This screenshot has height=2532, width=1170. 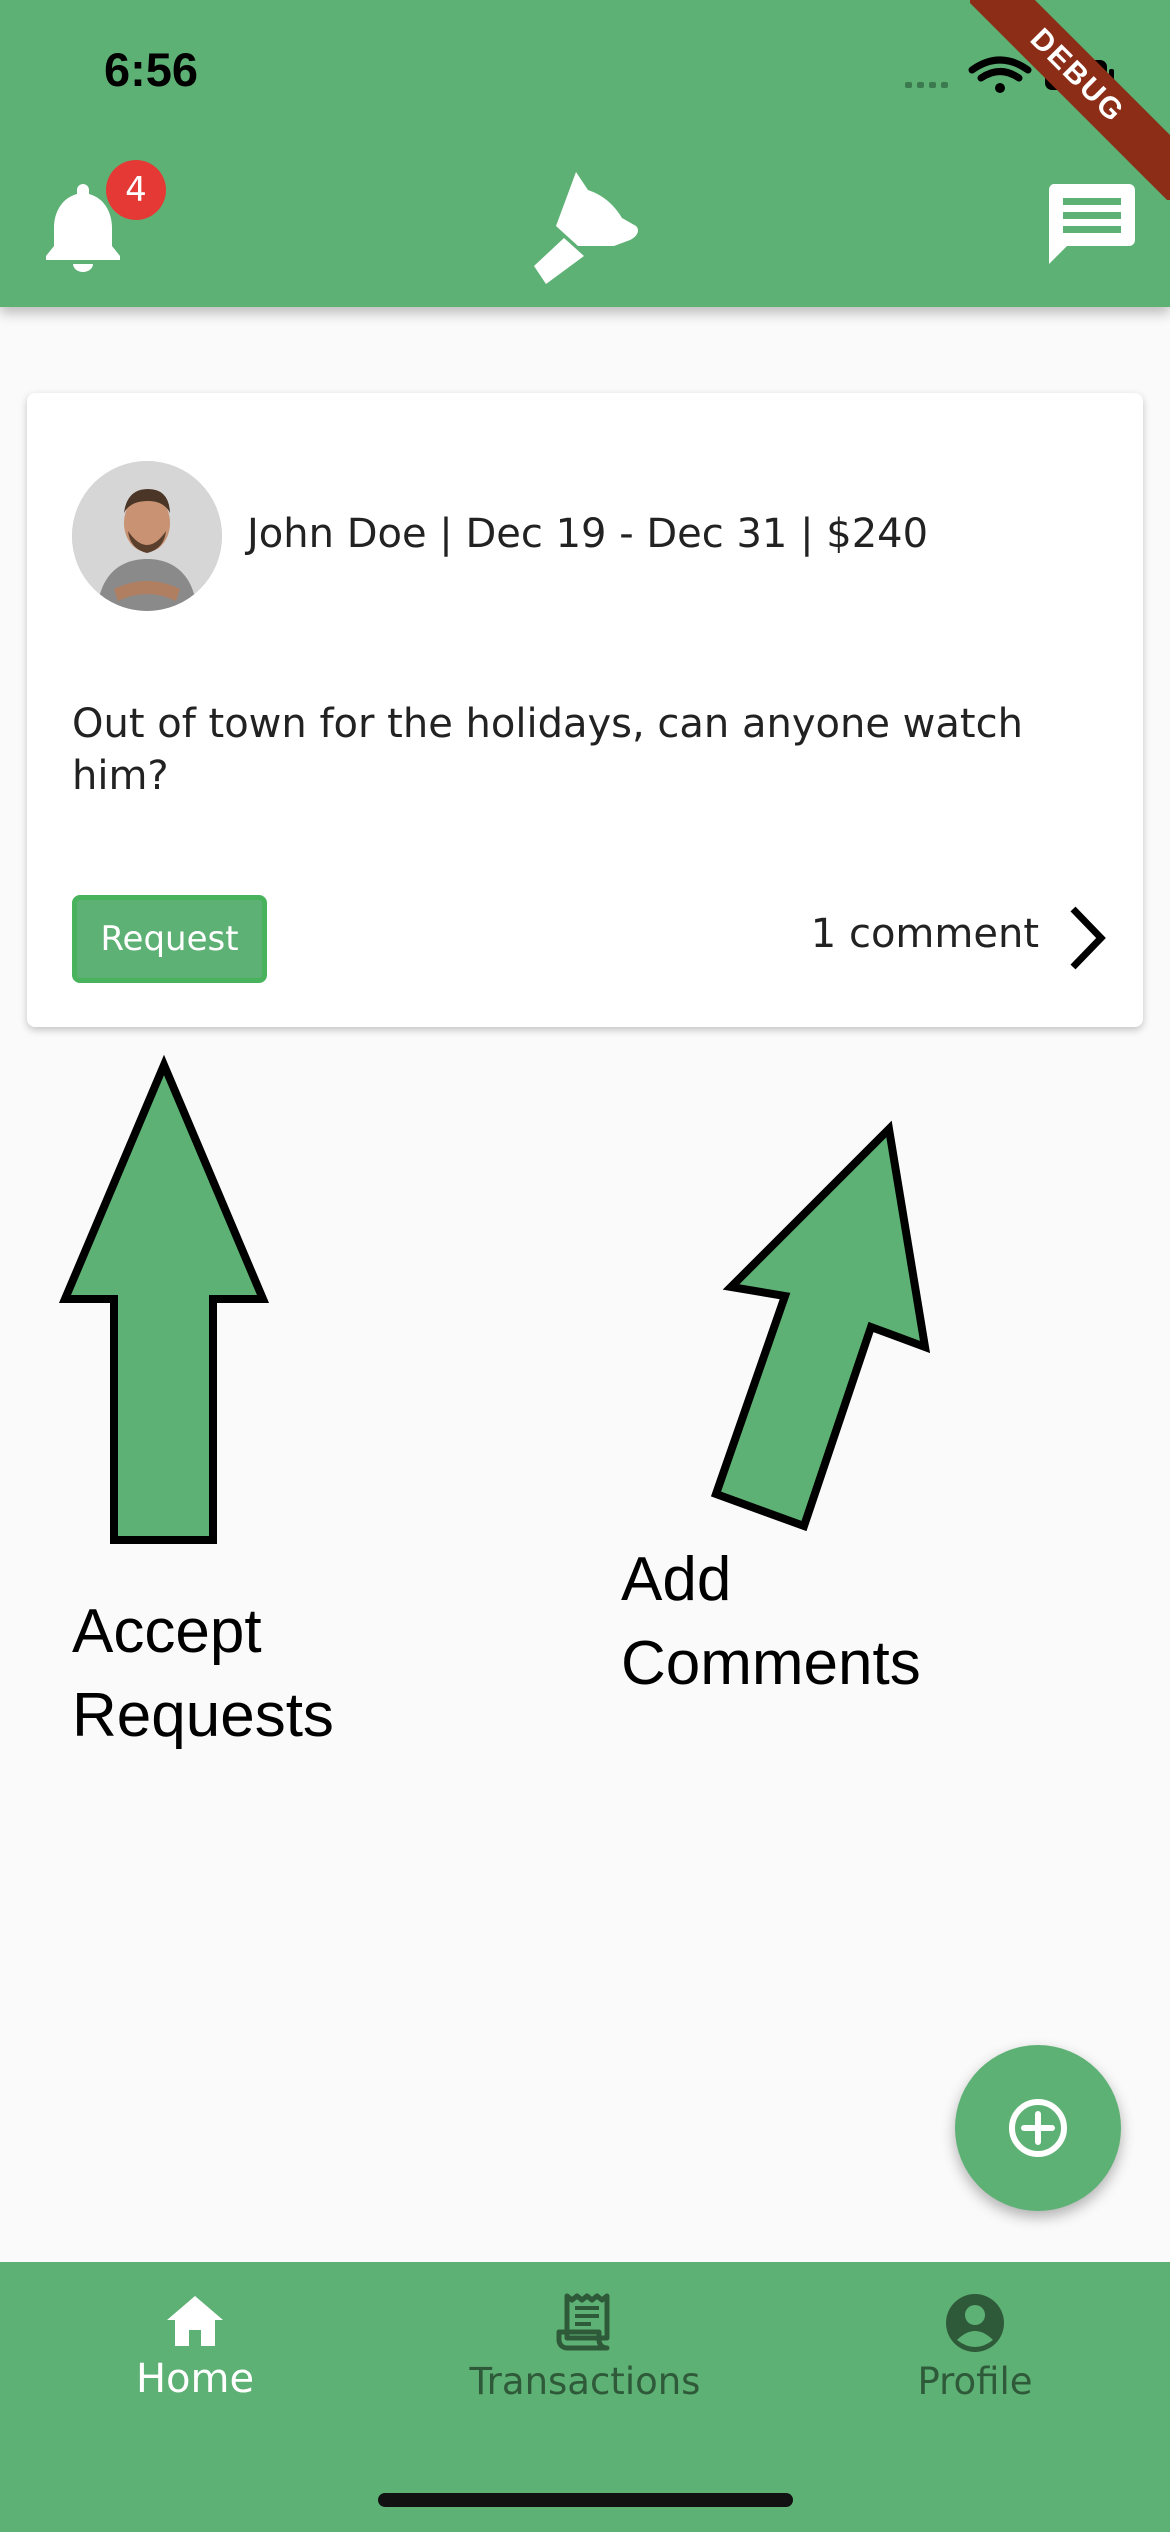 I want to click on cellular-signal-icon, so click(x=926, y=85).